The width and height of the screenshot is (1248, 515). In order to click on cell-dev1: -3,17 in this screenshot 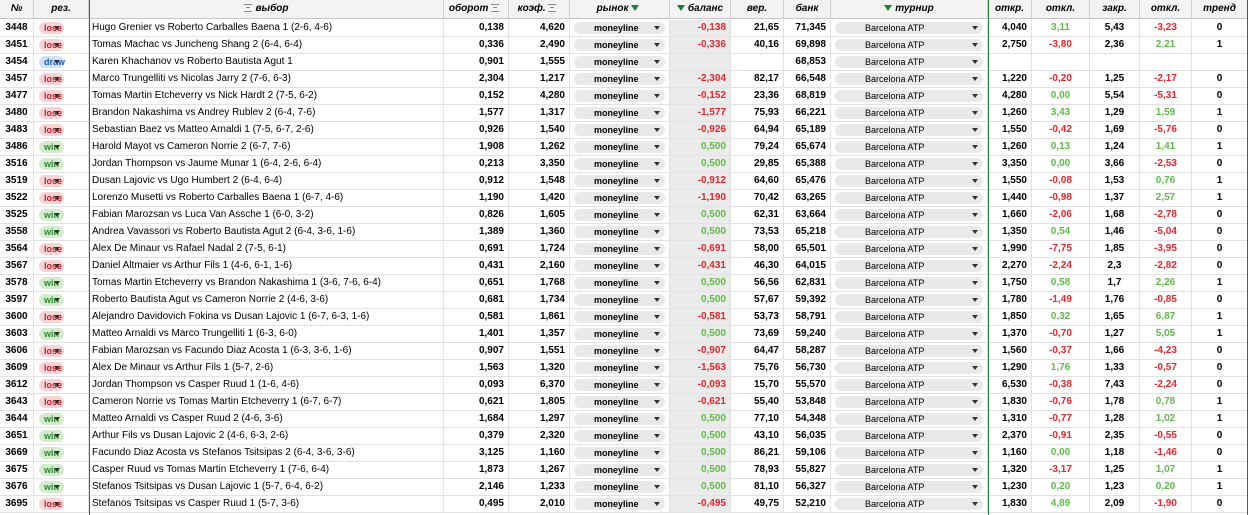, I will do `click(1061, 470)`.